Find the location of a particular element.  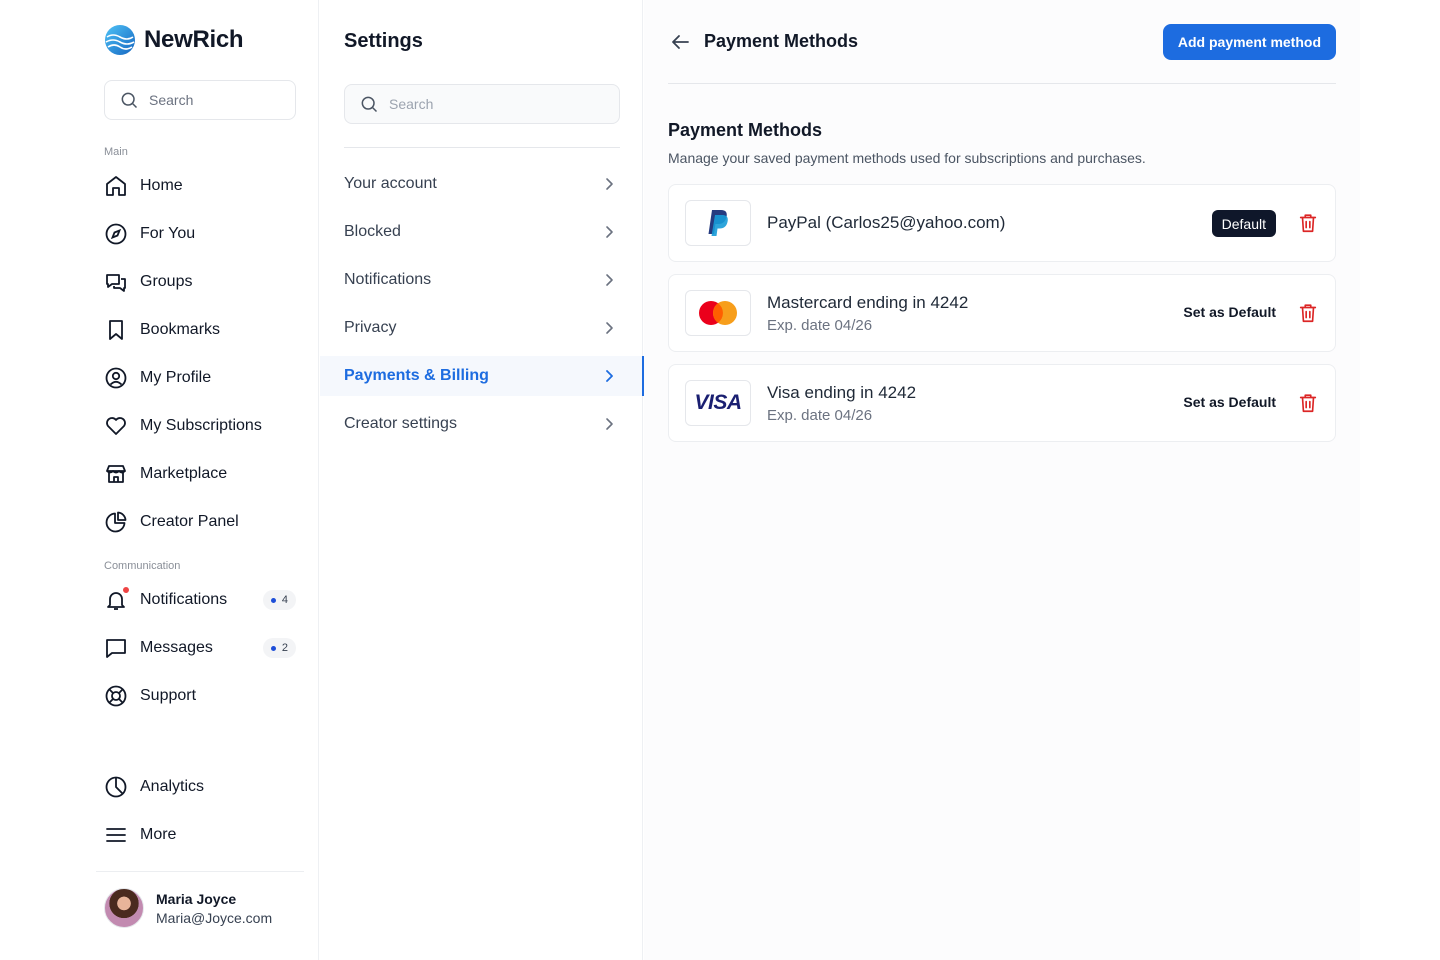

nav-item-analytics: Analytics is located at coordinates (200, 787).